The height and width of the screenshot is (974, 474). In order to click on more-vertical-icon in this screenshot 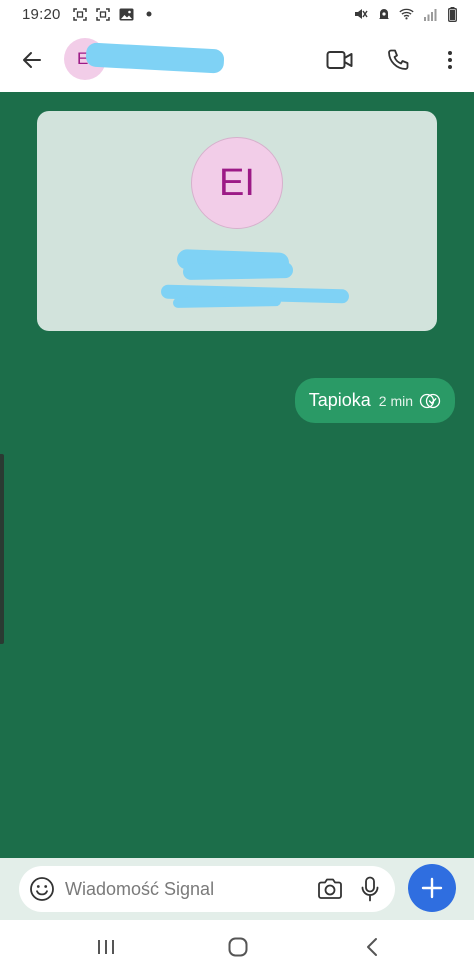, I will do `click(450, 60)`.